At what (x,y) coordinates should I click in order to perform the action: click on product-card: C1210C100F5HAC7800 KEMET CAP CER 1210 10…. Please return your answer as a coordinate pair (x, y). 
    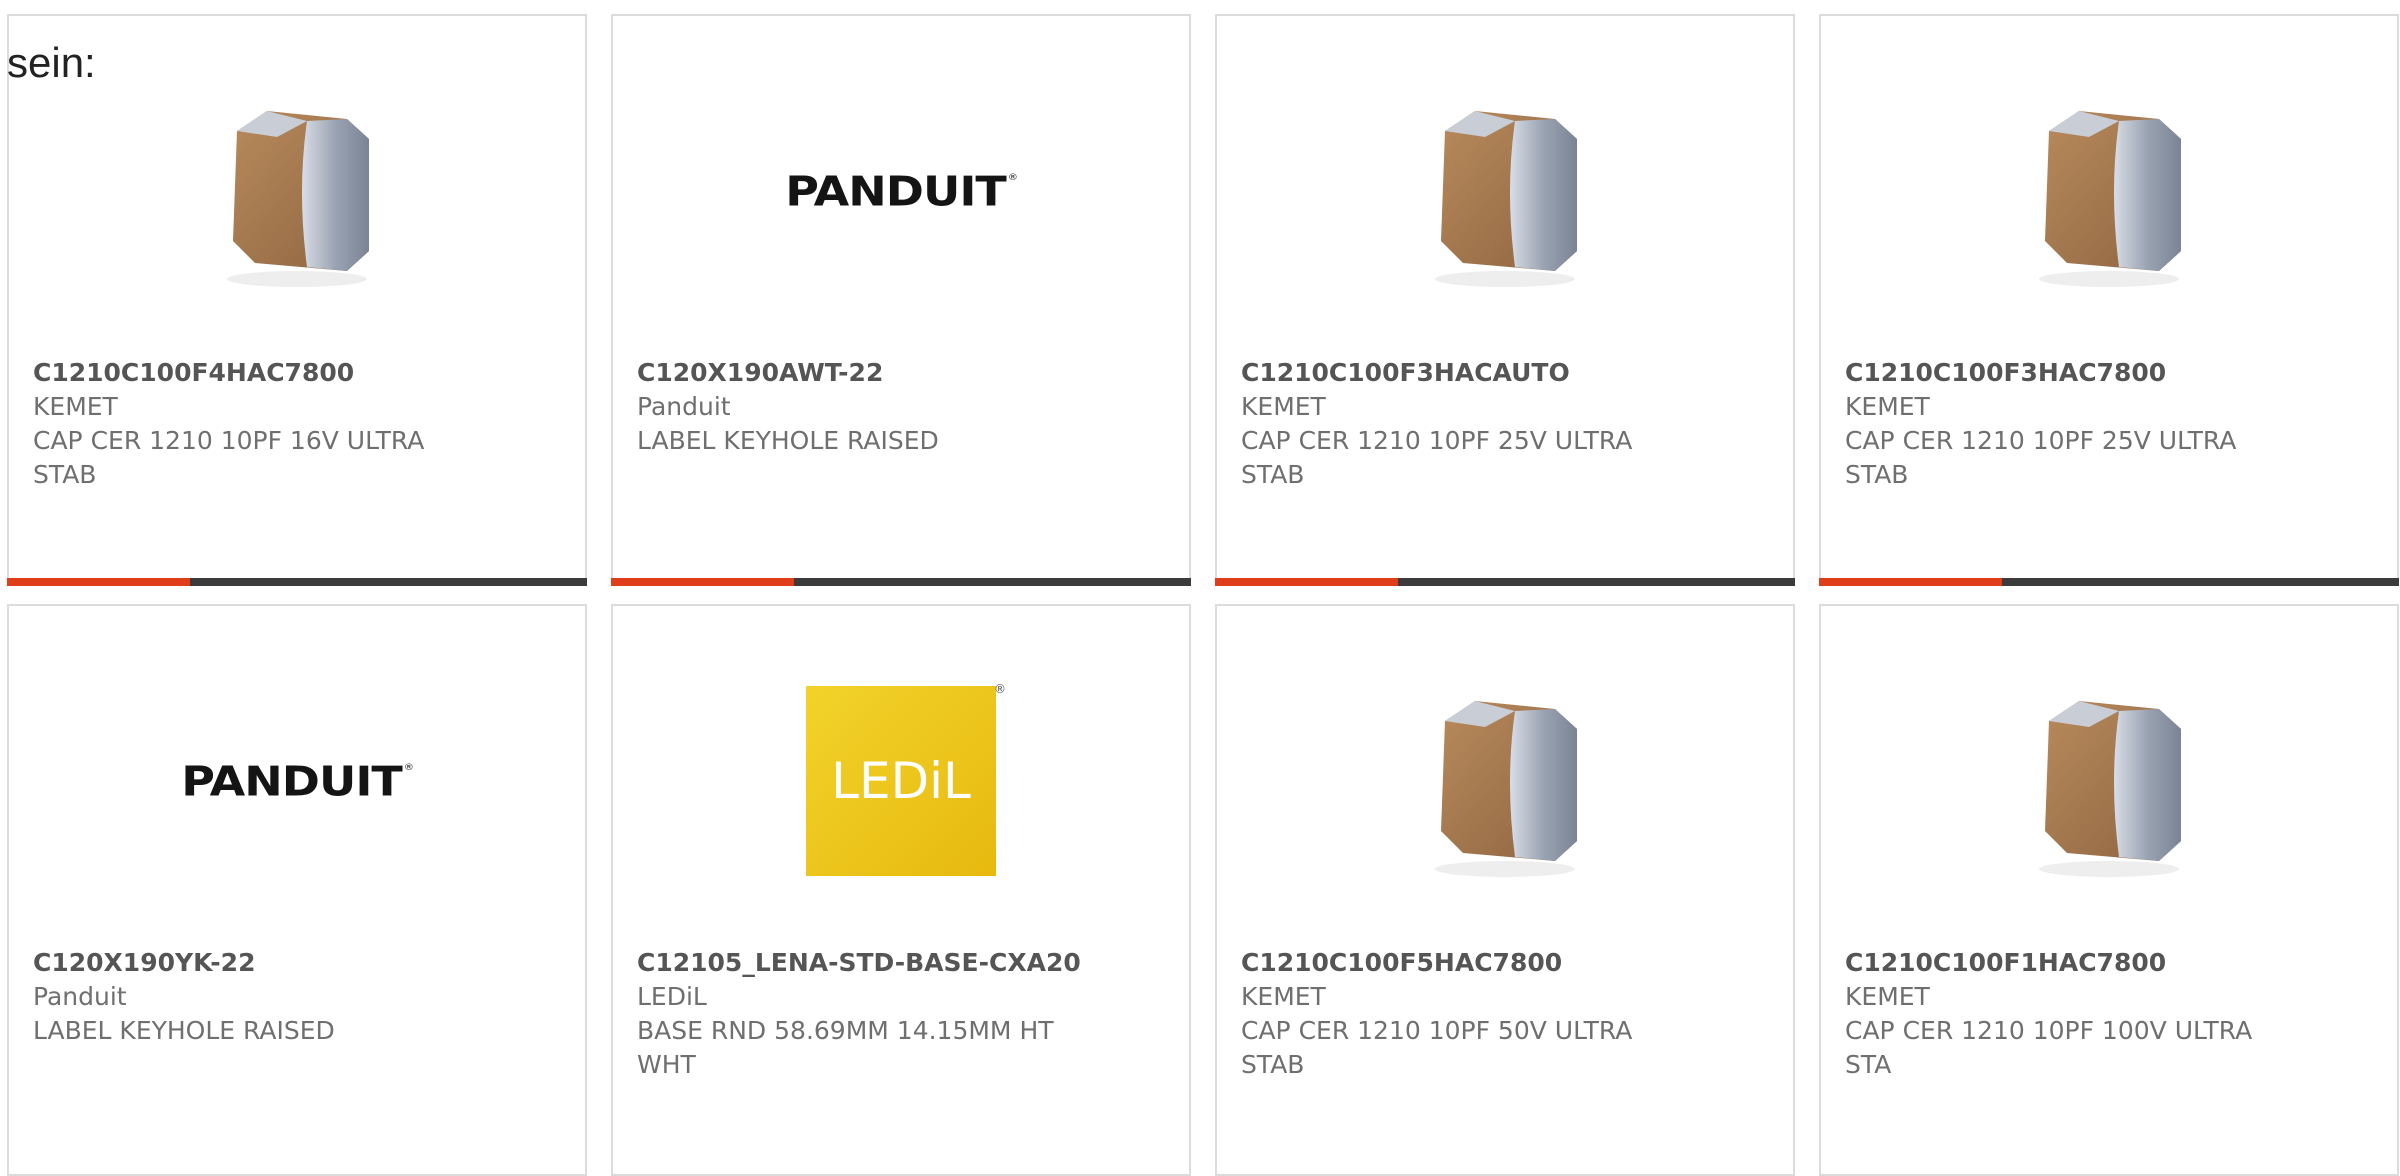
    Looking at the image, I should click on (1505, 890).